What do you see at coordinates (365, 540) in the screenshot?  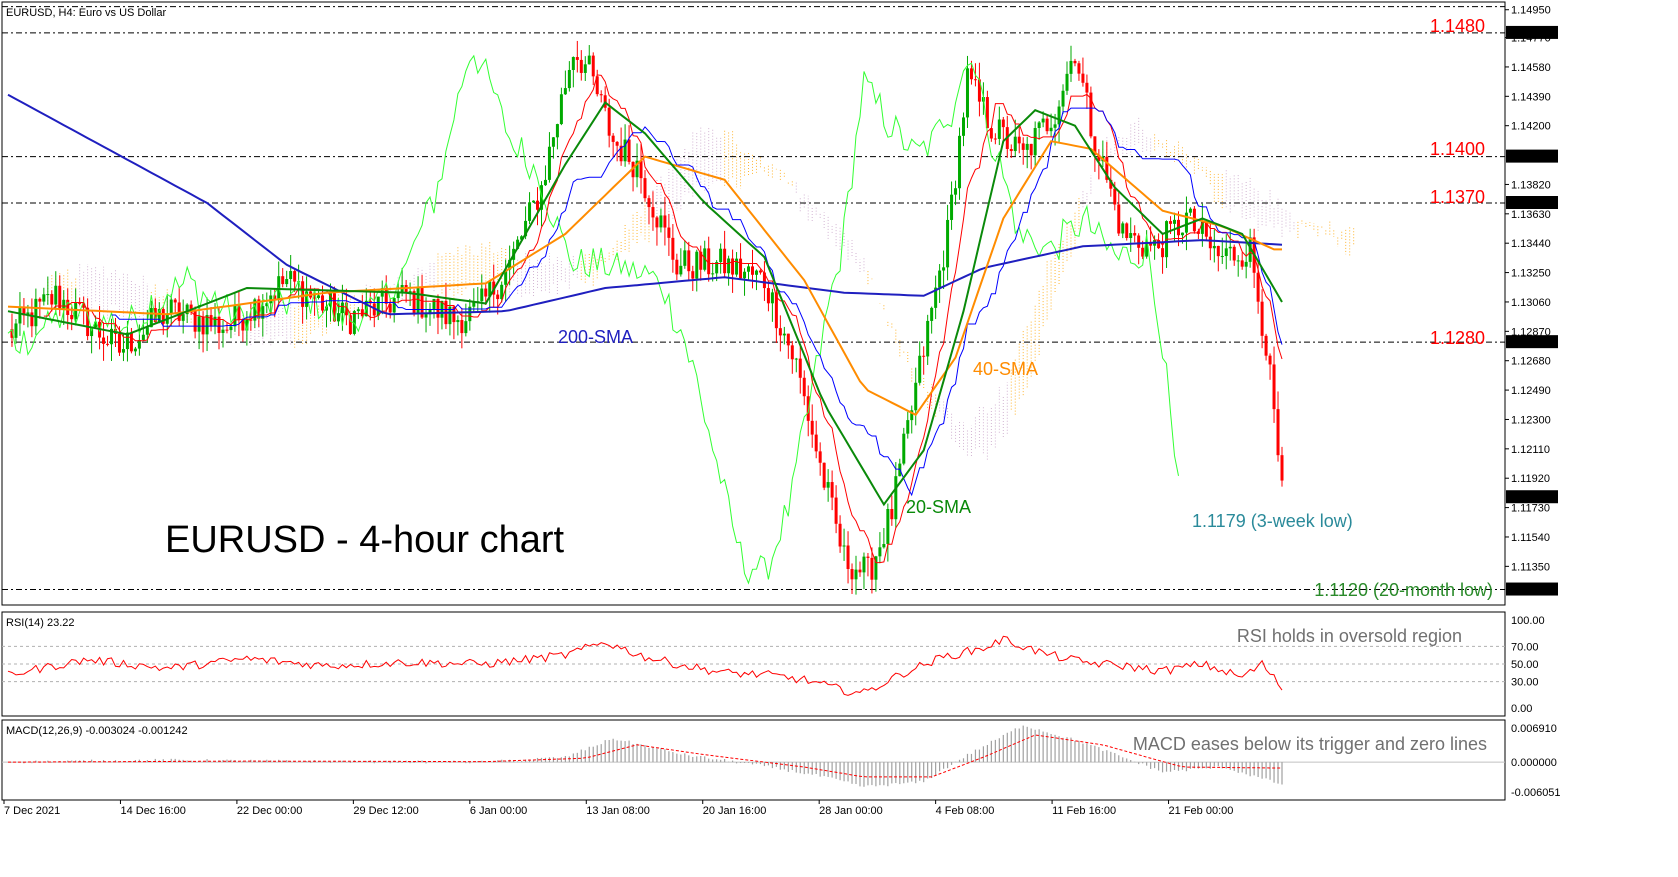 I see `chart-title: EURUSD - 4-hour chart` at bounding box center [365, 540].